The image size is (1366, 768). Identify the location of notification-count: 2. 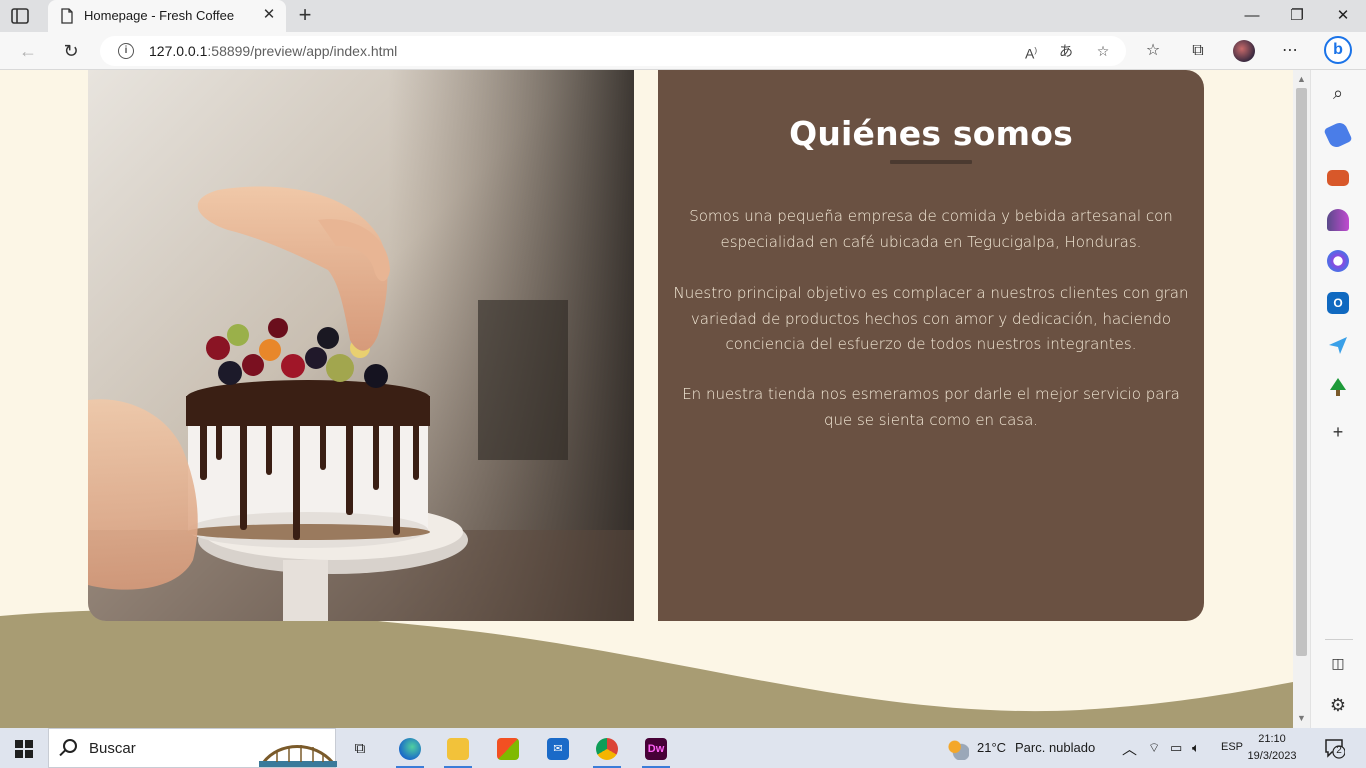
(1339, 750).